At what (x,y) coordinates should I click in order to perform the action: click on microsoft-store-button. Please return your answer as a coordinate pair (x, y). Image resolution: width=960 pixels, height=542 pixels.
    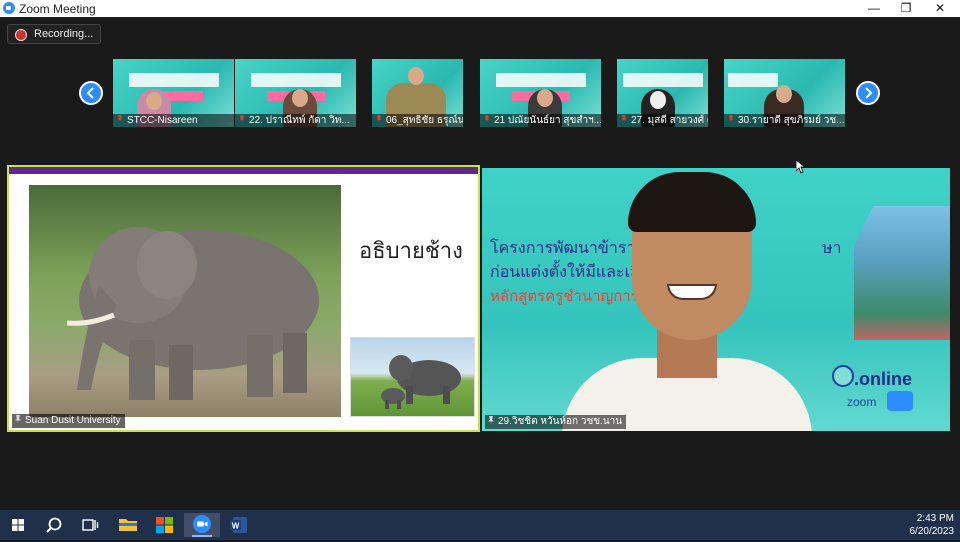
    Looking at the image, I should click on (165, 525).